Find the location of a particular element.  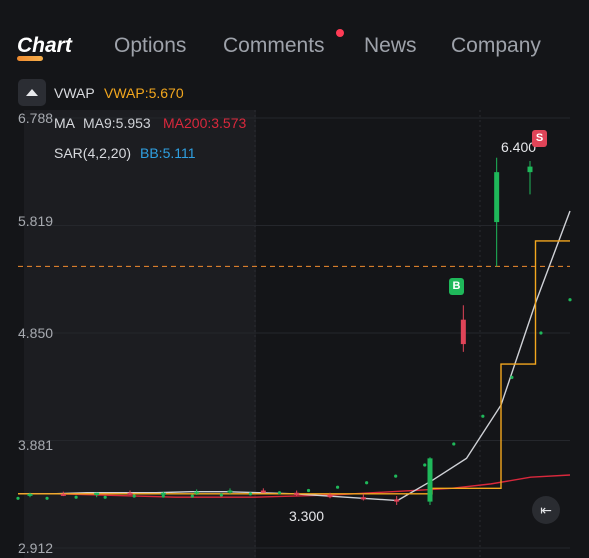

y-tick-label: 6.788 is located at coordinates (36, 118).